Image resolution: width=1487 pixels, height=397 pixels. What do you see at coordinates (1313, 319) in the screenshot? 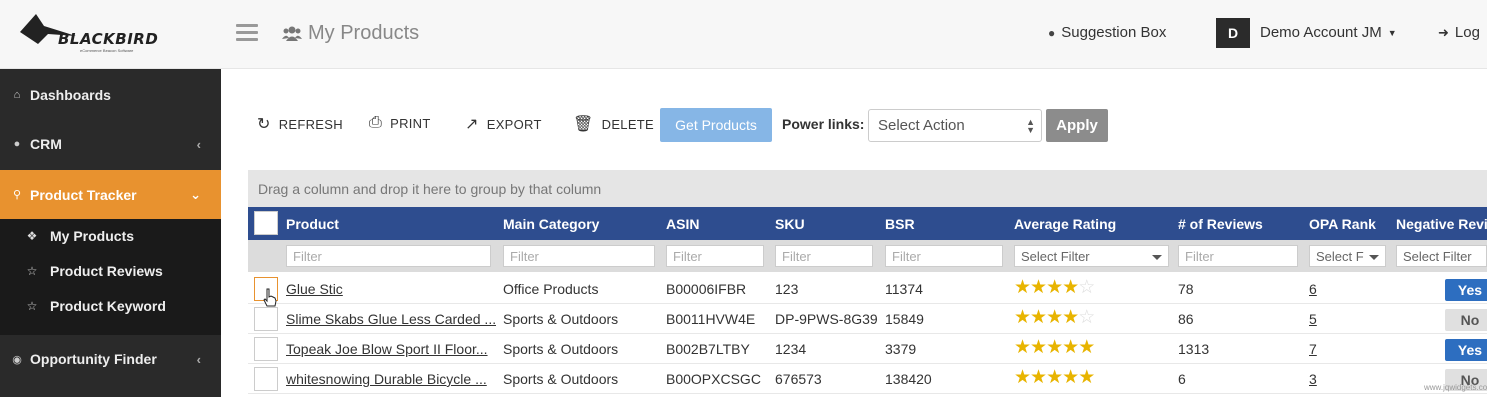
I see `opa-rank-link: 5` at bounding box center [1313, 319].